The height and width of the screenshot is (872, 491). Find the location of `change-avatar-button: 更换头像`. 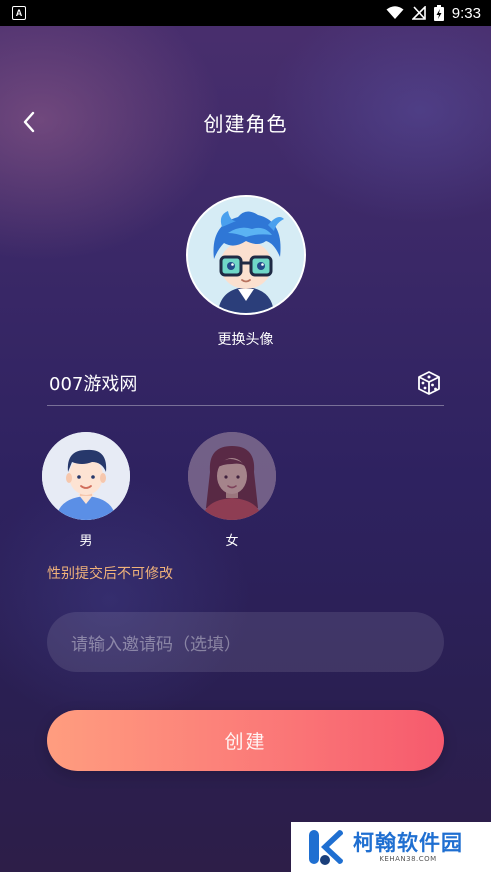

change-avatar-button: 更换头像 is located at coordinates (245, 339).